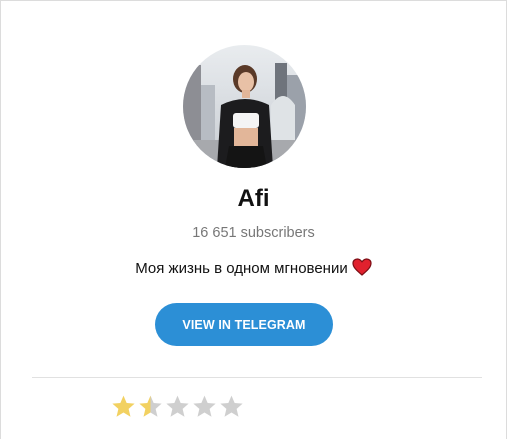 This screenshot has width=508, height=440. I want to click on heart-icon, so click(362, 269).